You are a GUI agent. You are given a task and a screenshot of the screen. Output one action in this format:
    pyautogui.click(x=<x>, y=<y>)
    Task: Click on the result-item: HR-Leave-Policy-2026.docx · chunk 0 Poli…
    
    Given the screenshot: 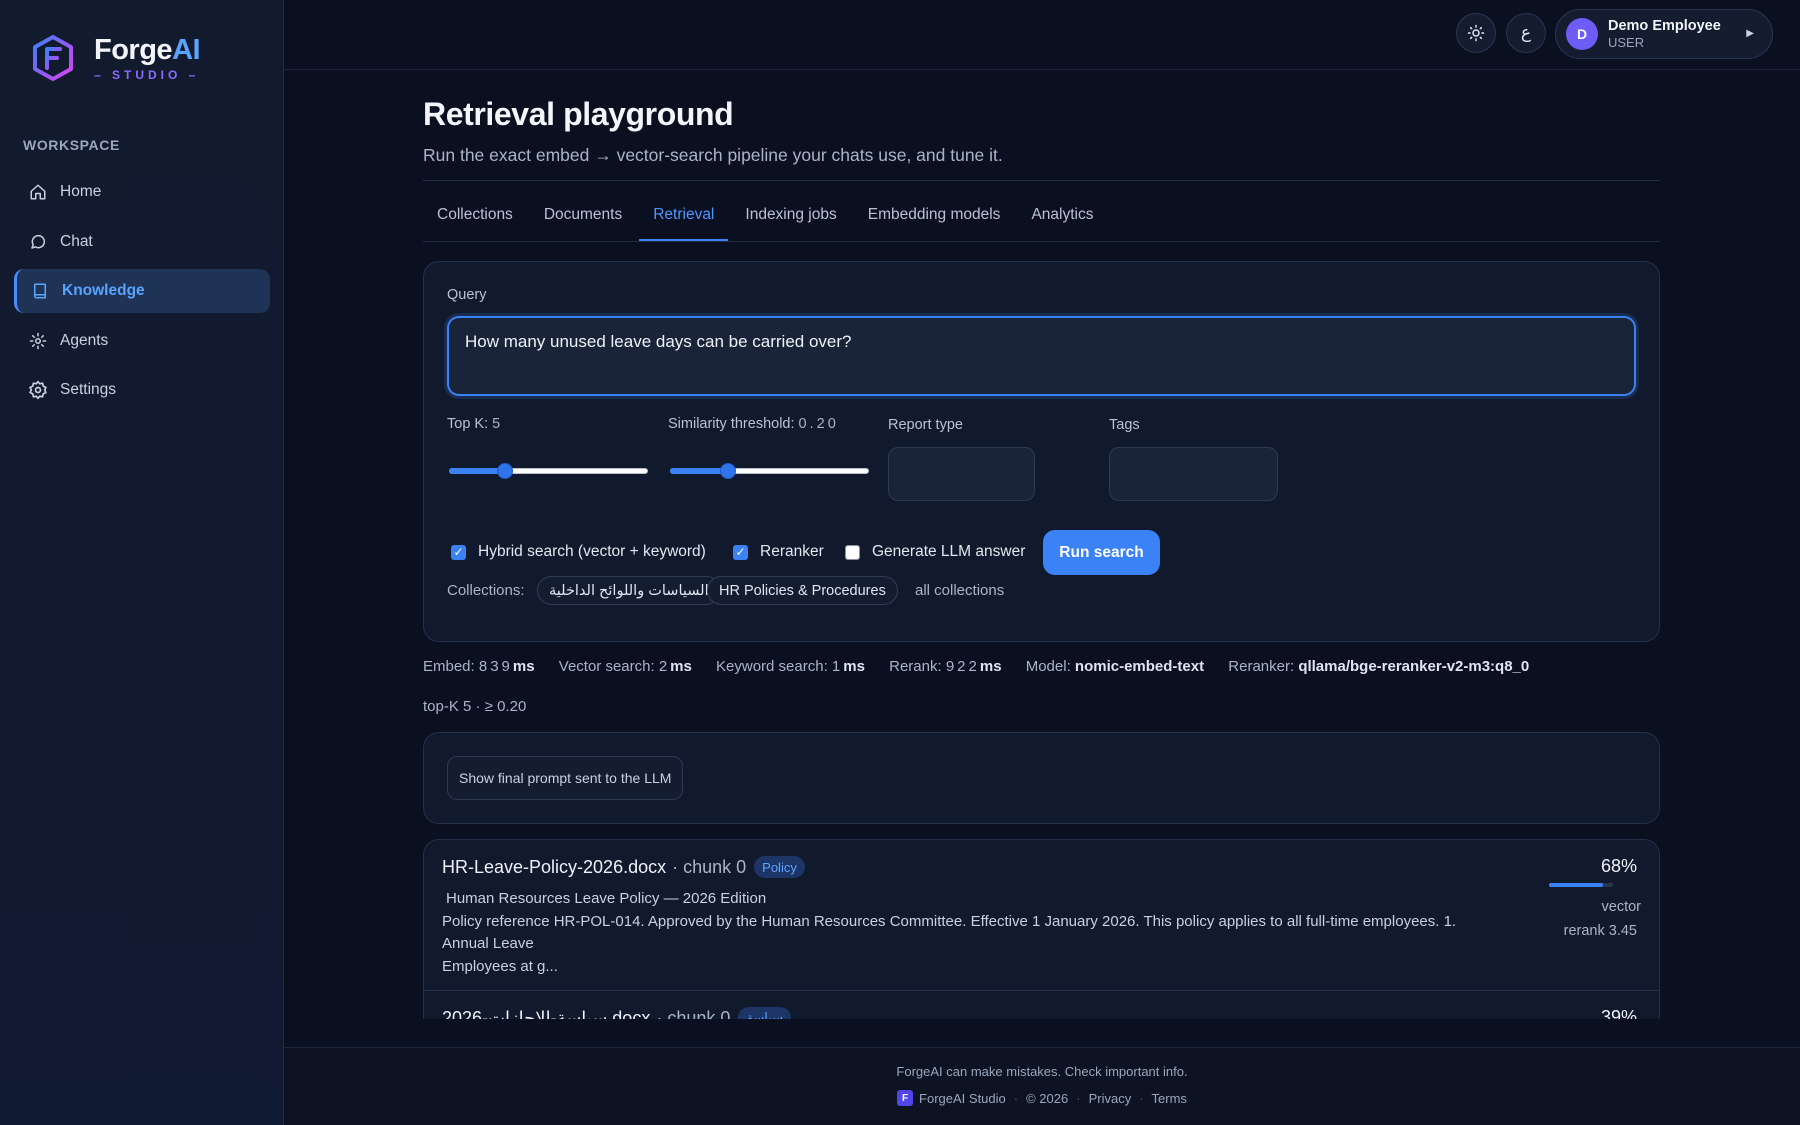 What is the action you would take?
    pyautogui.click(x=1041, y=915)
    